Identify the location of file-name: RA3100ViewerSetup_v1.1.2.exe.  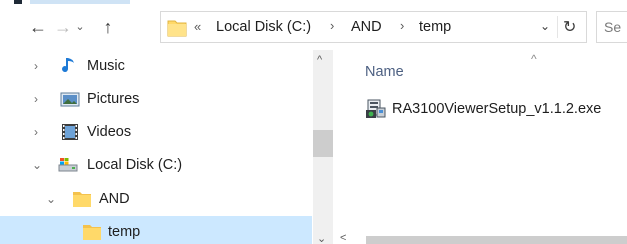
(497, 109).